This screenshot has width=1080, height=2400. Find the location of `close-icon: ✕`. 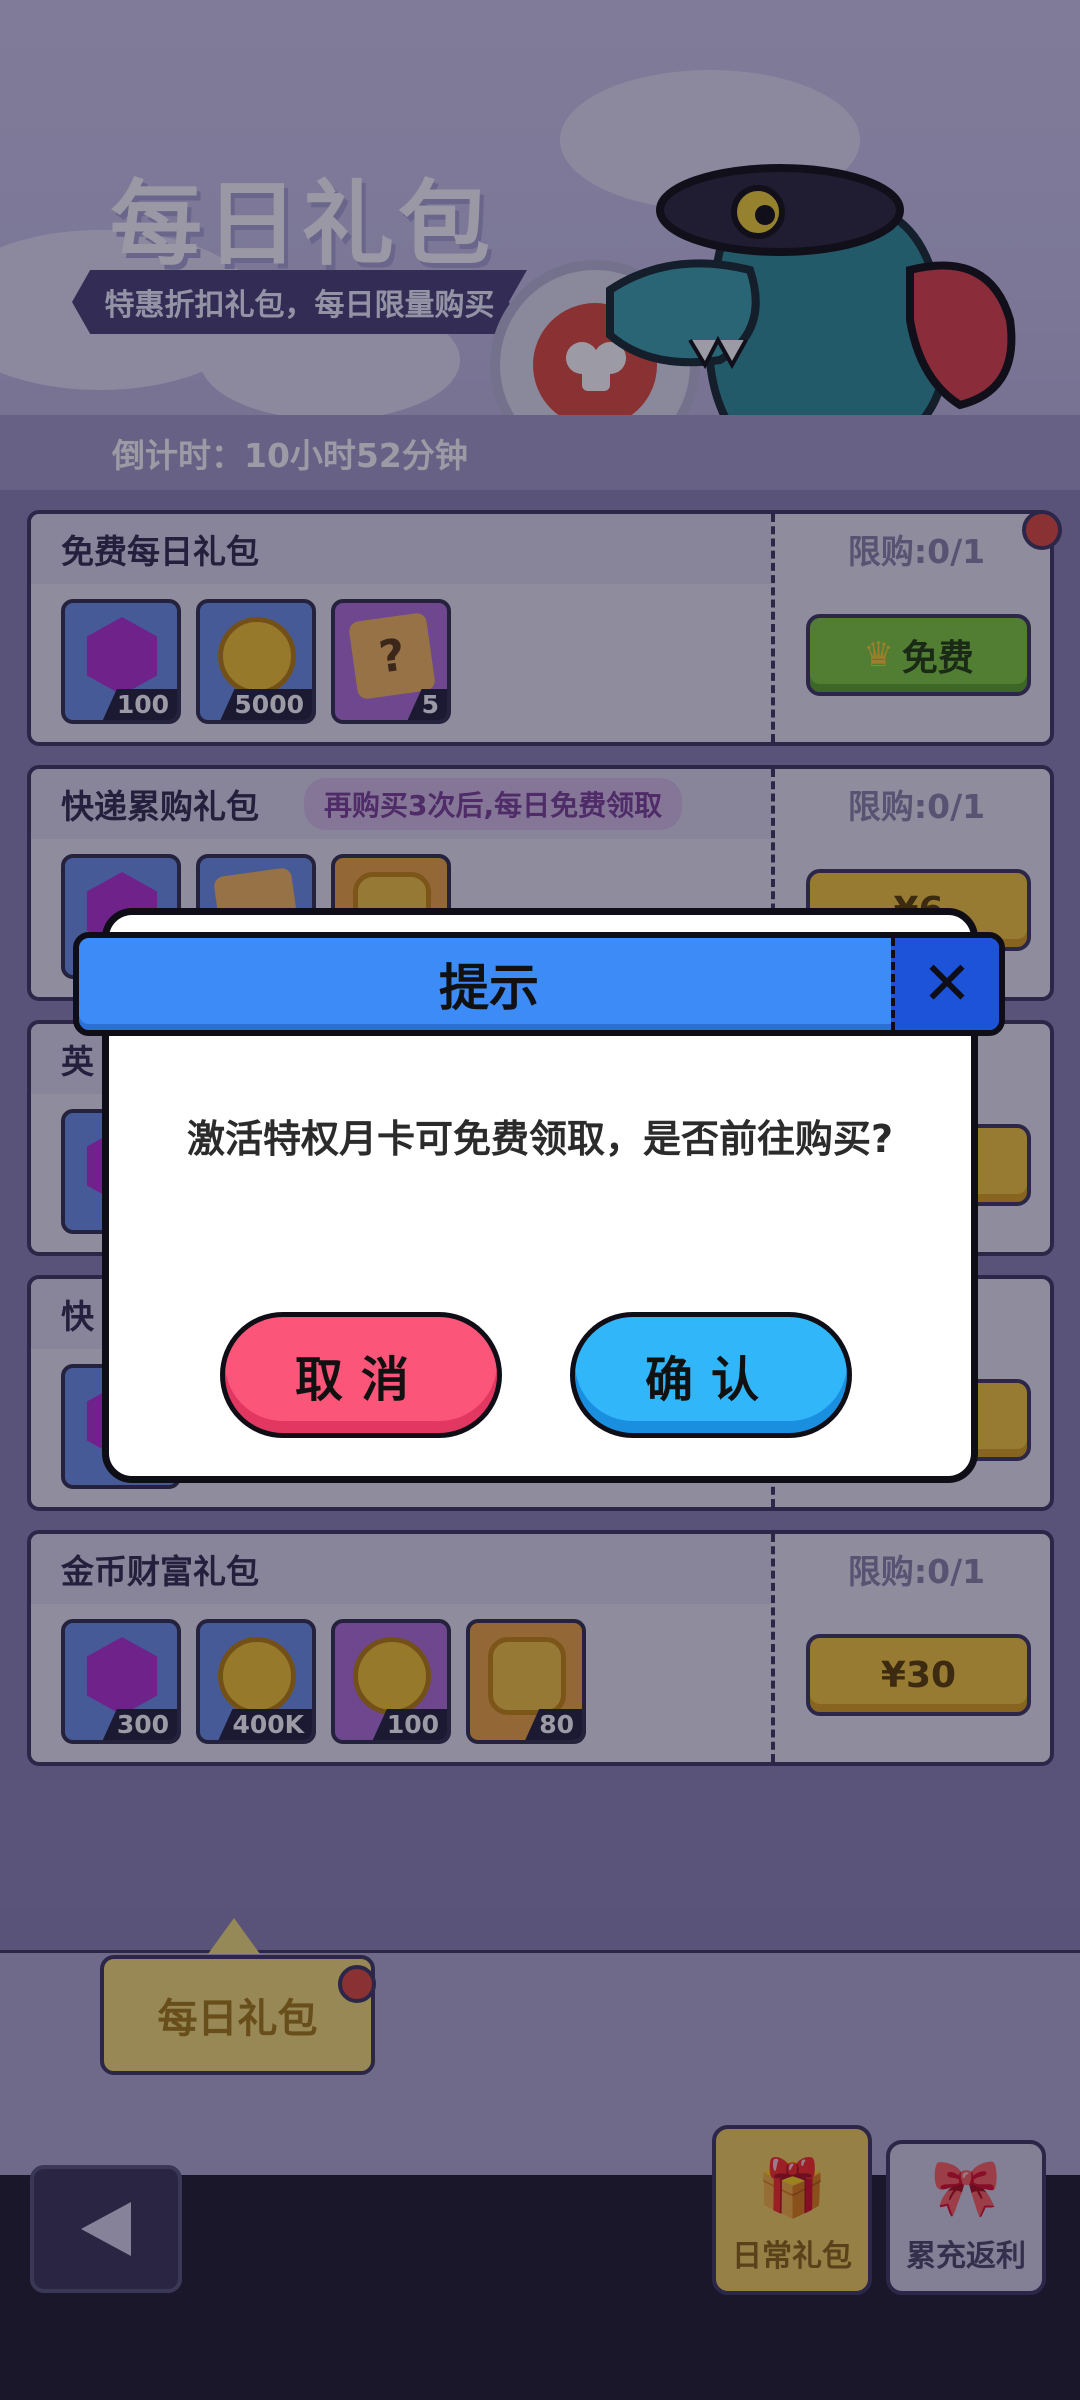

close-icon: ✕ is located at coordinates (947, 984).